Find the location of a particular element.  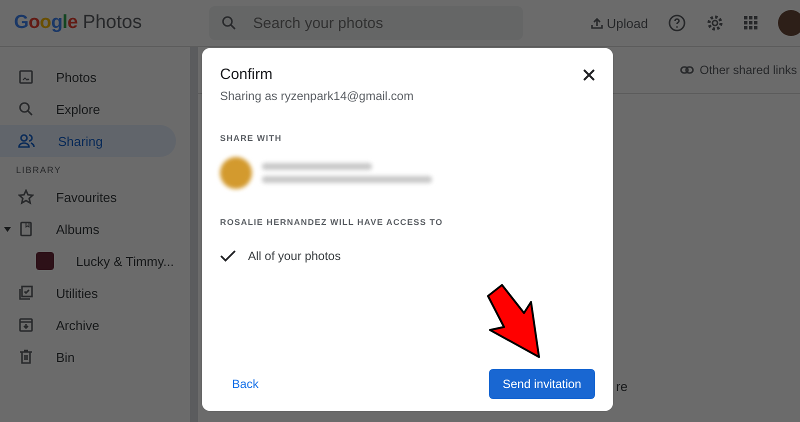

bin-icon is located at coordinates (26, 357).